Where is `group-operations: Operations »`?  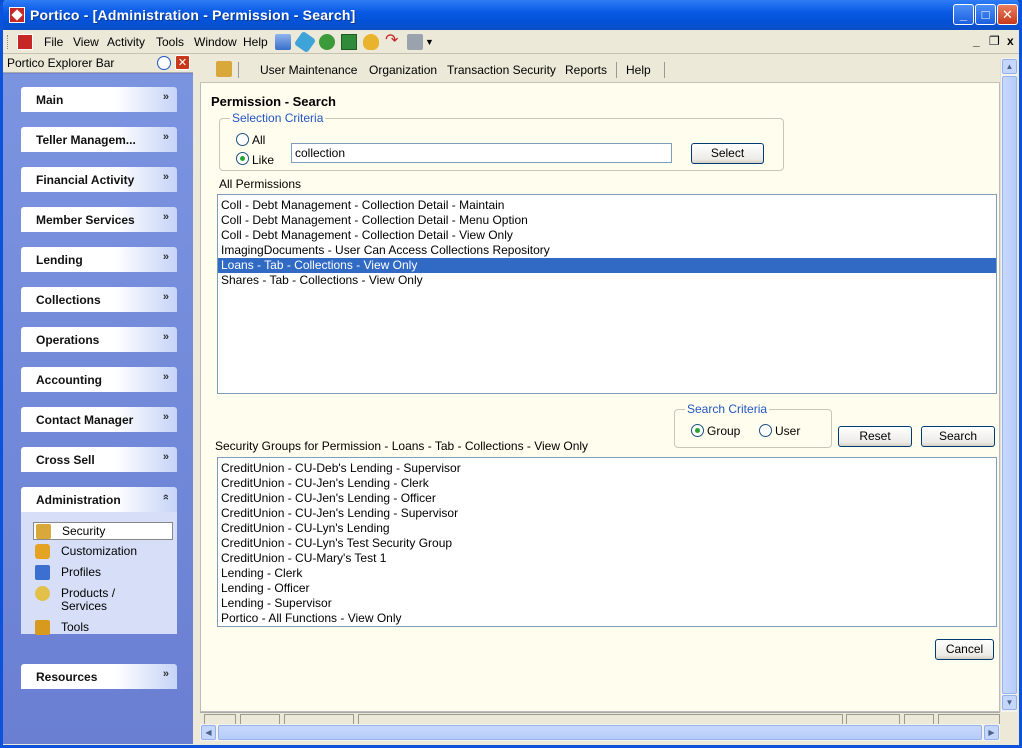
group-operations: Operations » is located at coordinates (99, 339).